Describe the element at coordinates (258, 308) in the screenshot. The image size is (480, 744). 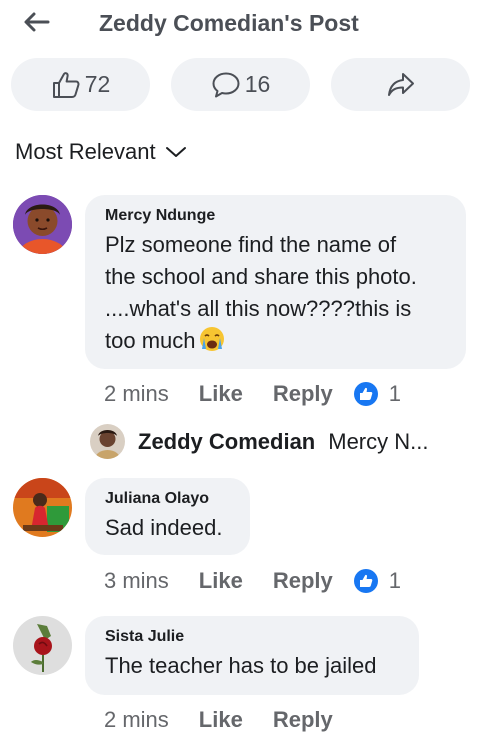
I see `comment-line: ....what's all this now????this is` at that location.